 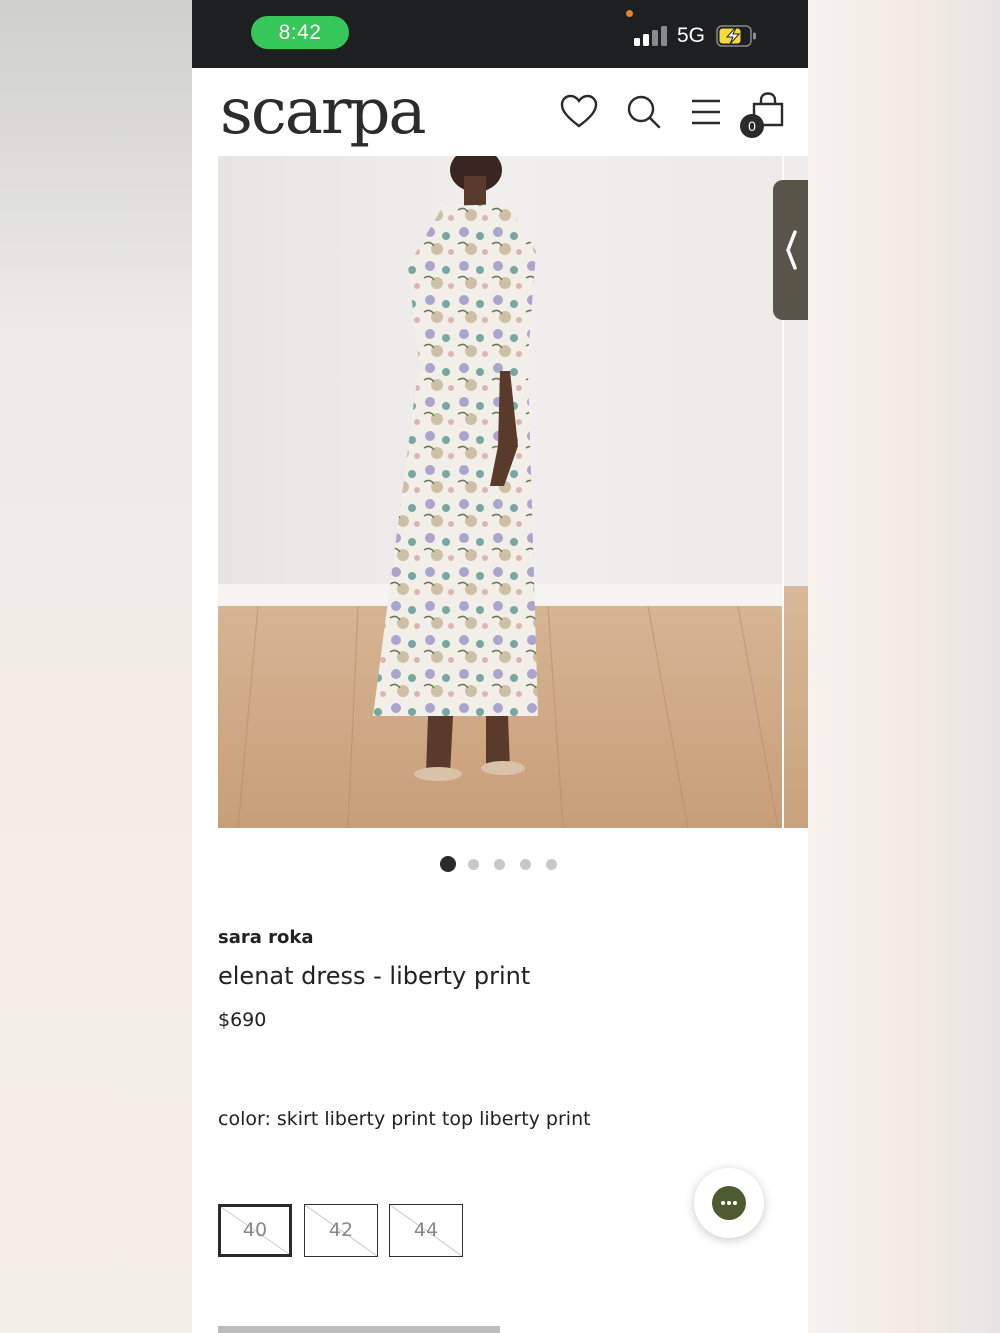 What do you see at coordinates (359, 1329) in the screenshot?
I see `add-to-cart-bar` at bounding box center [359, 1329].